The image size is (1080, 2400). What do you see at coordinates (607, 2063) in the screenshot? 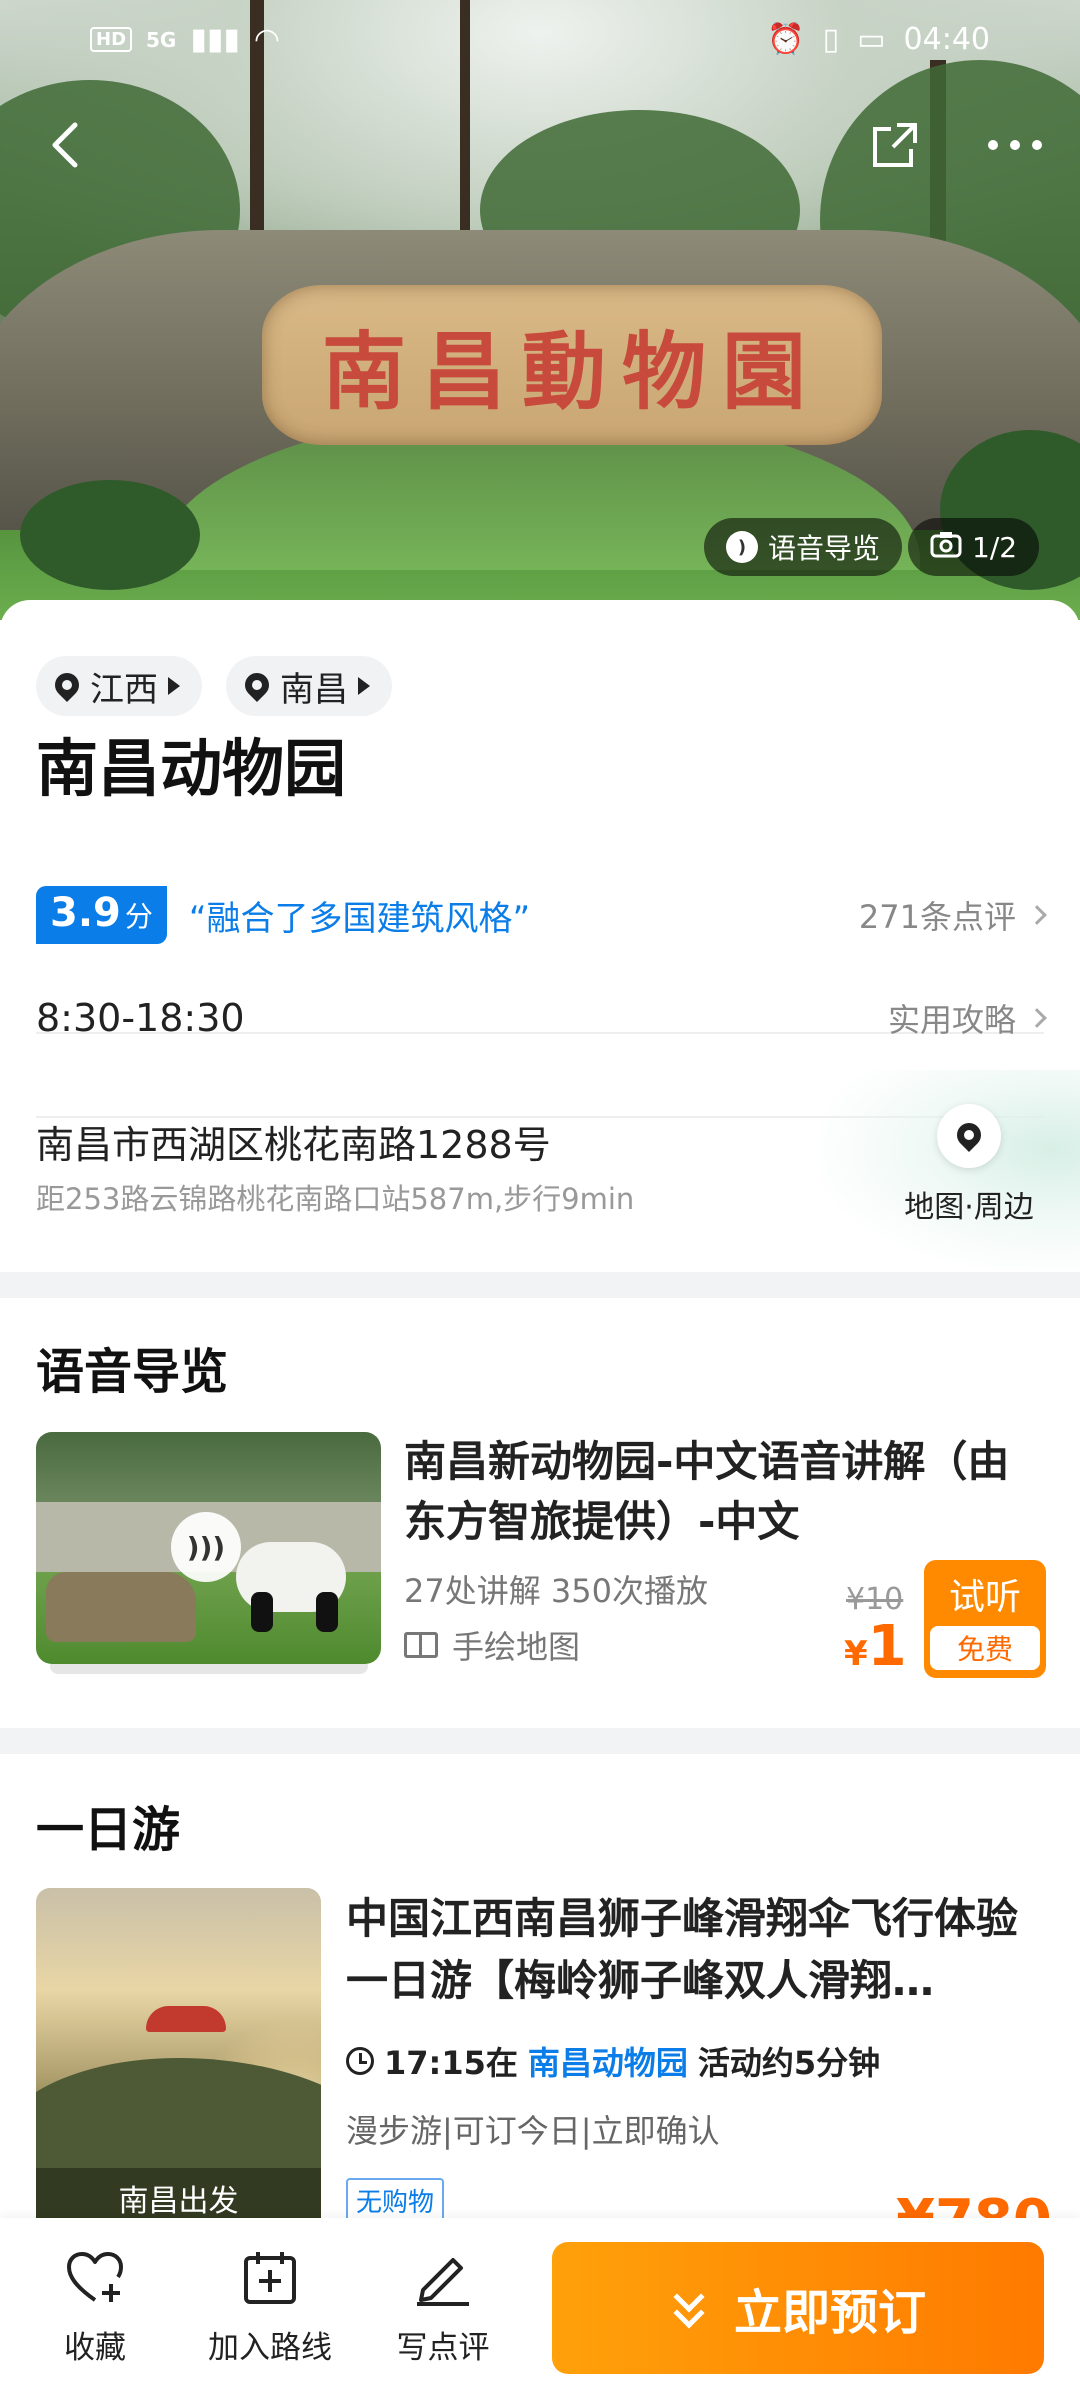
I see `trip-time-place: 南昌动物园` at bounding box center [607, 2063].